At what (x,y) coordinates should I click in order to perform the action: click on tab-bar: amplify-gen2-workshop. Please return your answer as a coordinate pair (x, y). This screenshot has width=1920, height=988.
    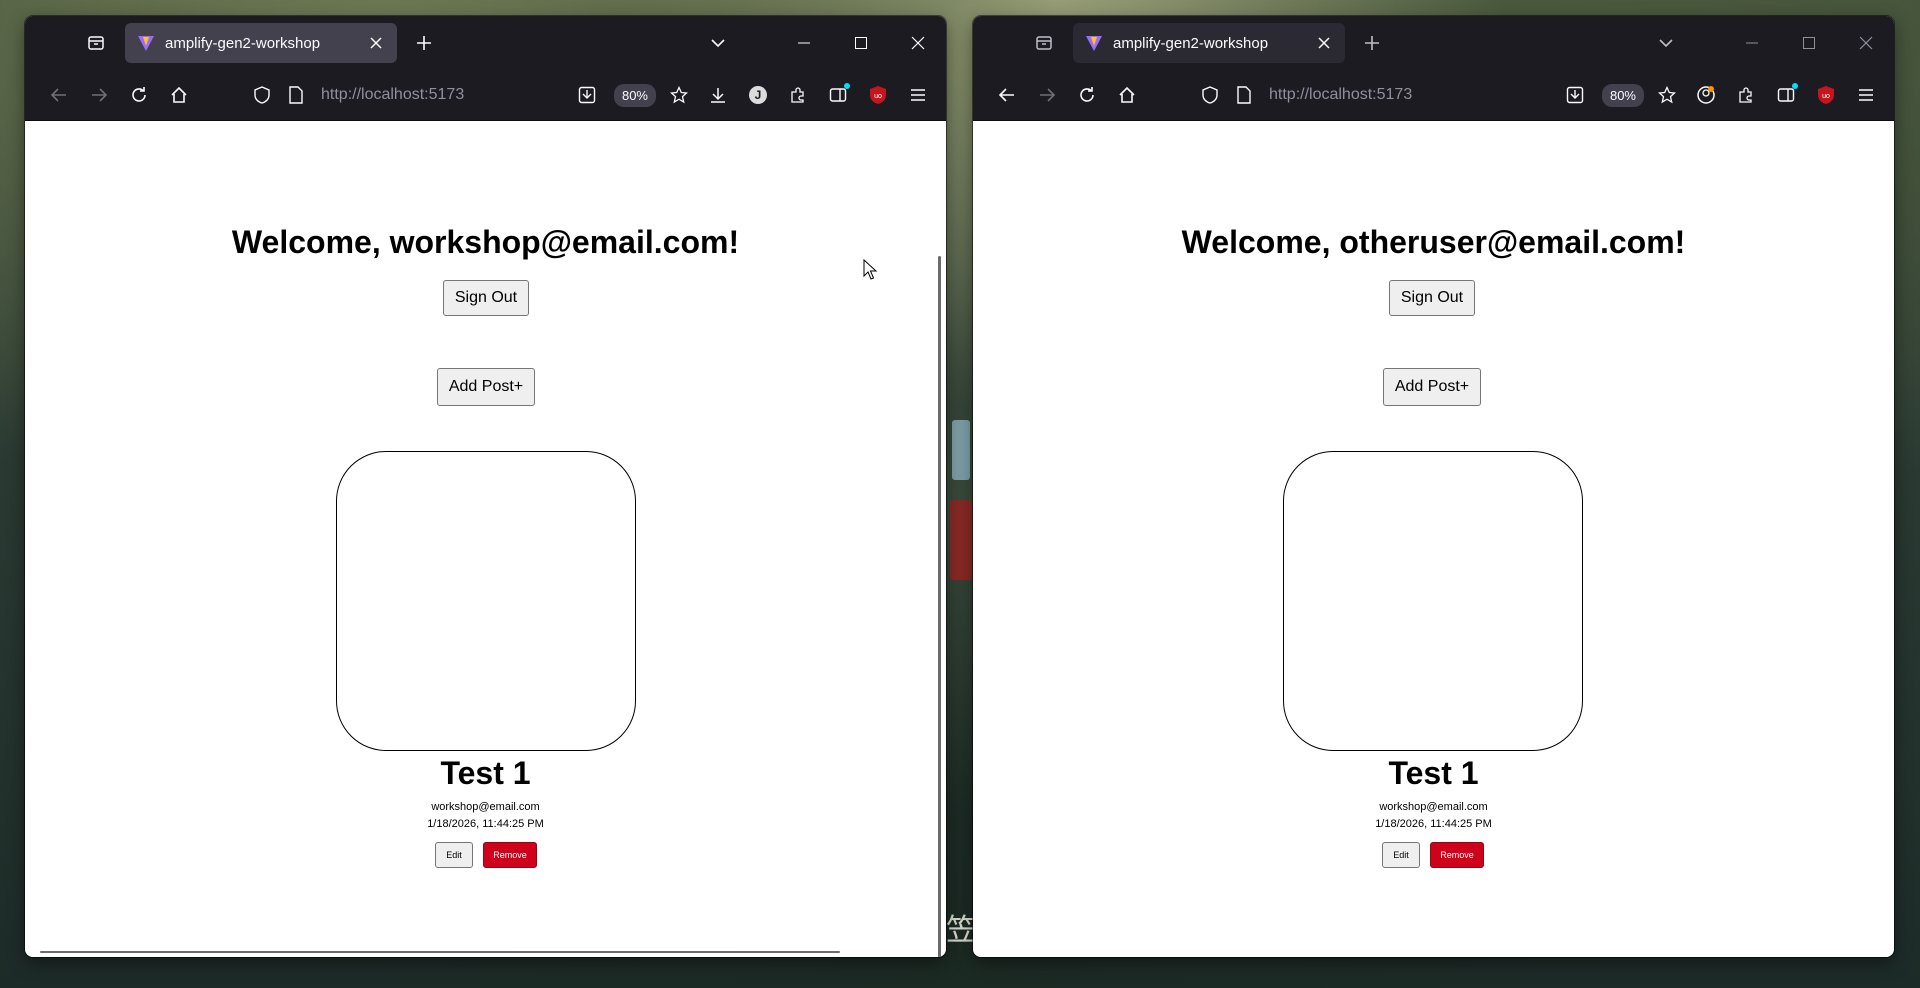
    Looking at the image, I should click on (485, 43).